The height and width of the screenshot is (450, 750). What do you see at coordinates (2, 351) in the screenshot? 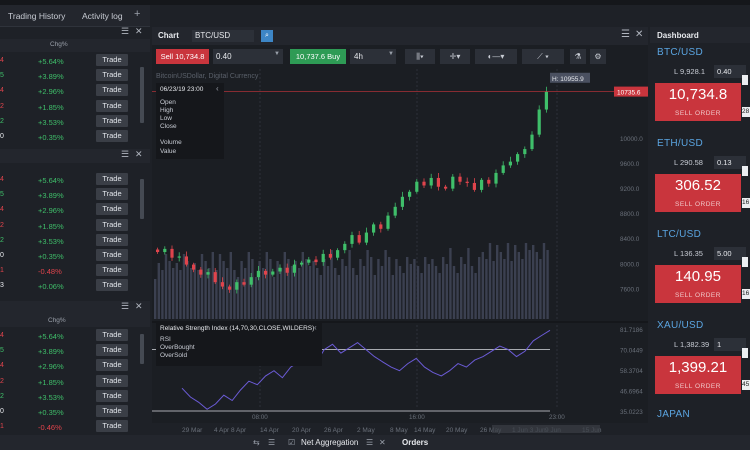
I see `market-value: 5` at bounding box center [2, 351].